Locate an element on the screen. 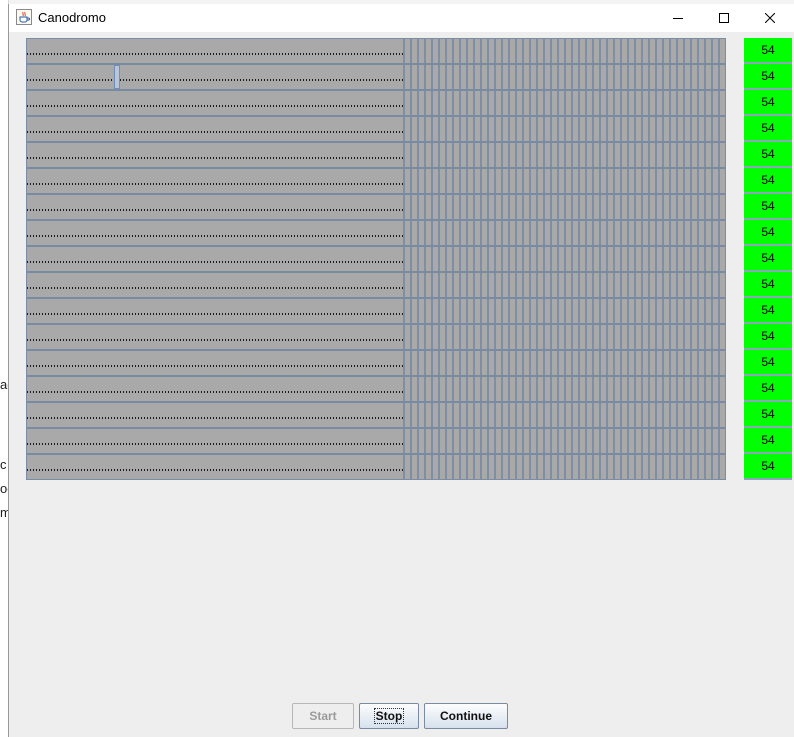 The image size is (794, 737). close-button is located at coordinates (770, 18).